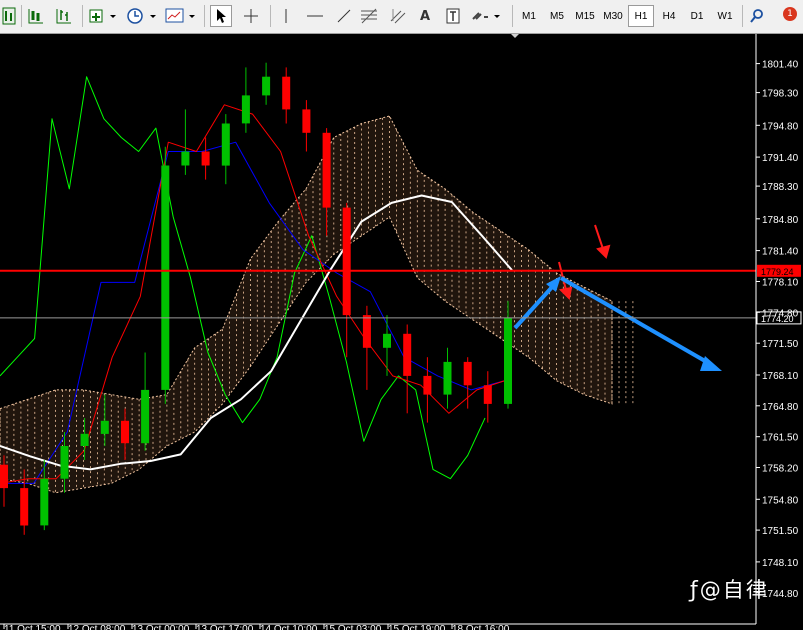 The image size is (803, 630). What do you see at coordinates (103, 16) in the screenshot?
I see `new-chart-icon` at bounding box center [103, 16].